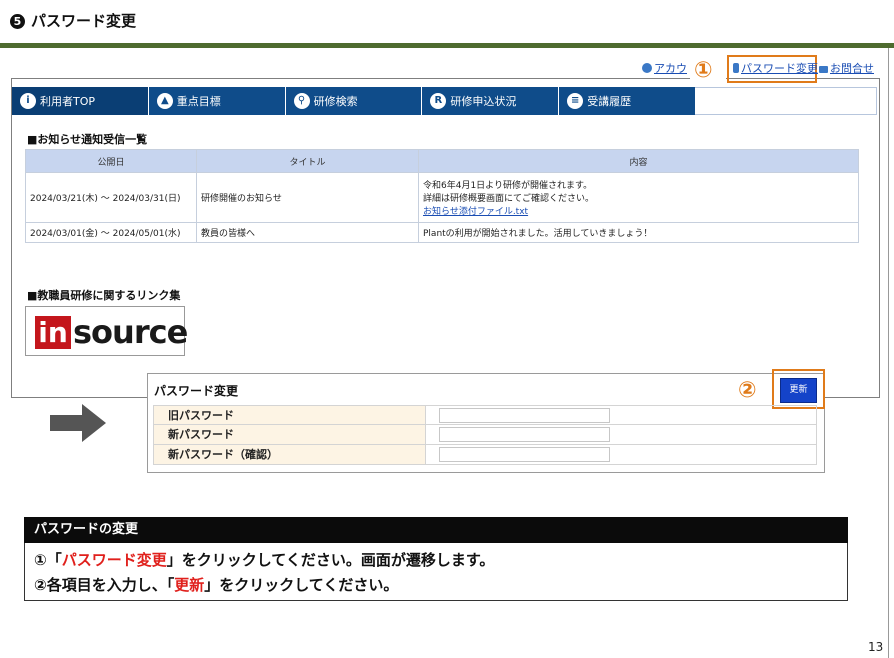 Image resolution: width=894 pixels, height=658 pixels. What do you see at coordinates (17, 21) in the screenshot?
I see `step-number: 5` at bounding box center [17, 21].